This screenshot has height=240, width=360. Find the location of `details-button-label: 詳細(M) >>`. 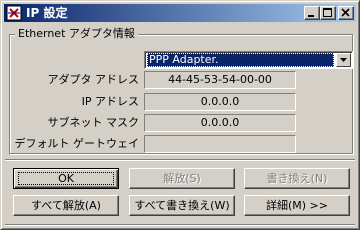

details-button-label: 詳細(M) >> is located at coordinates (296, 205).